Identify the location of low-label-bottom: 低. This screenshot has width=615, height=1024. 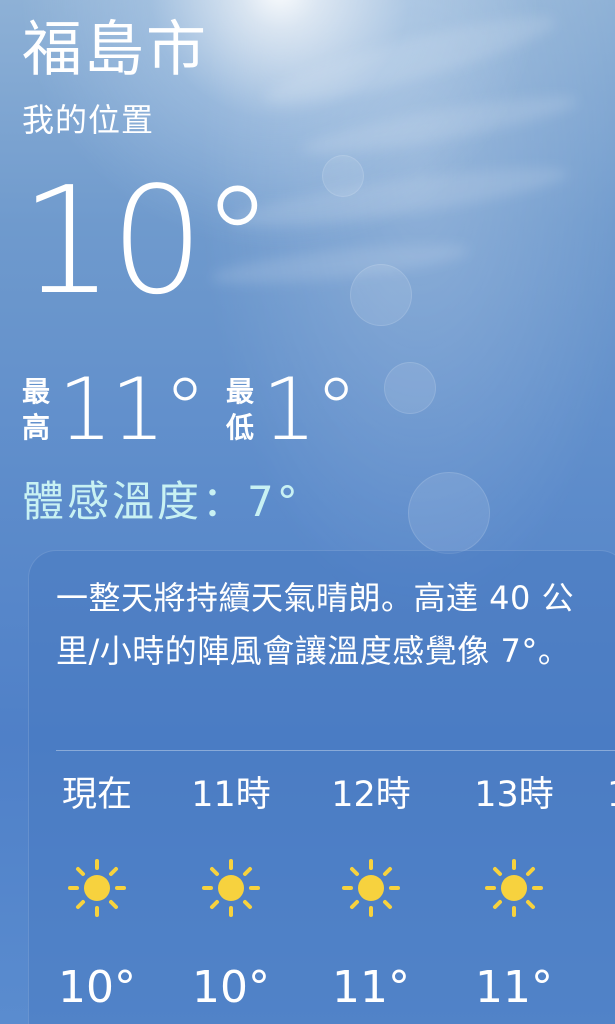
(240, 427).